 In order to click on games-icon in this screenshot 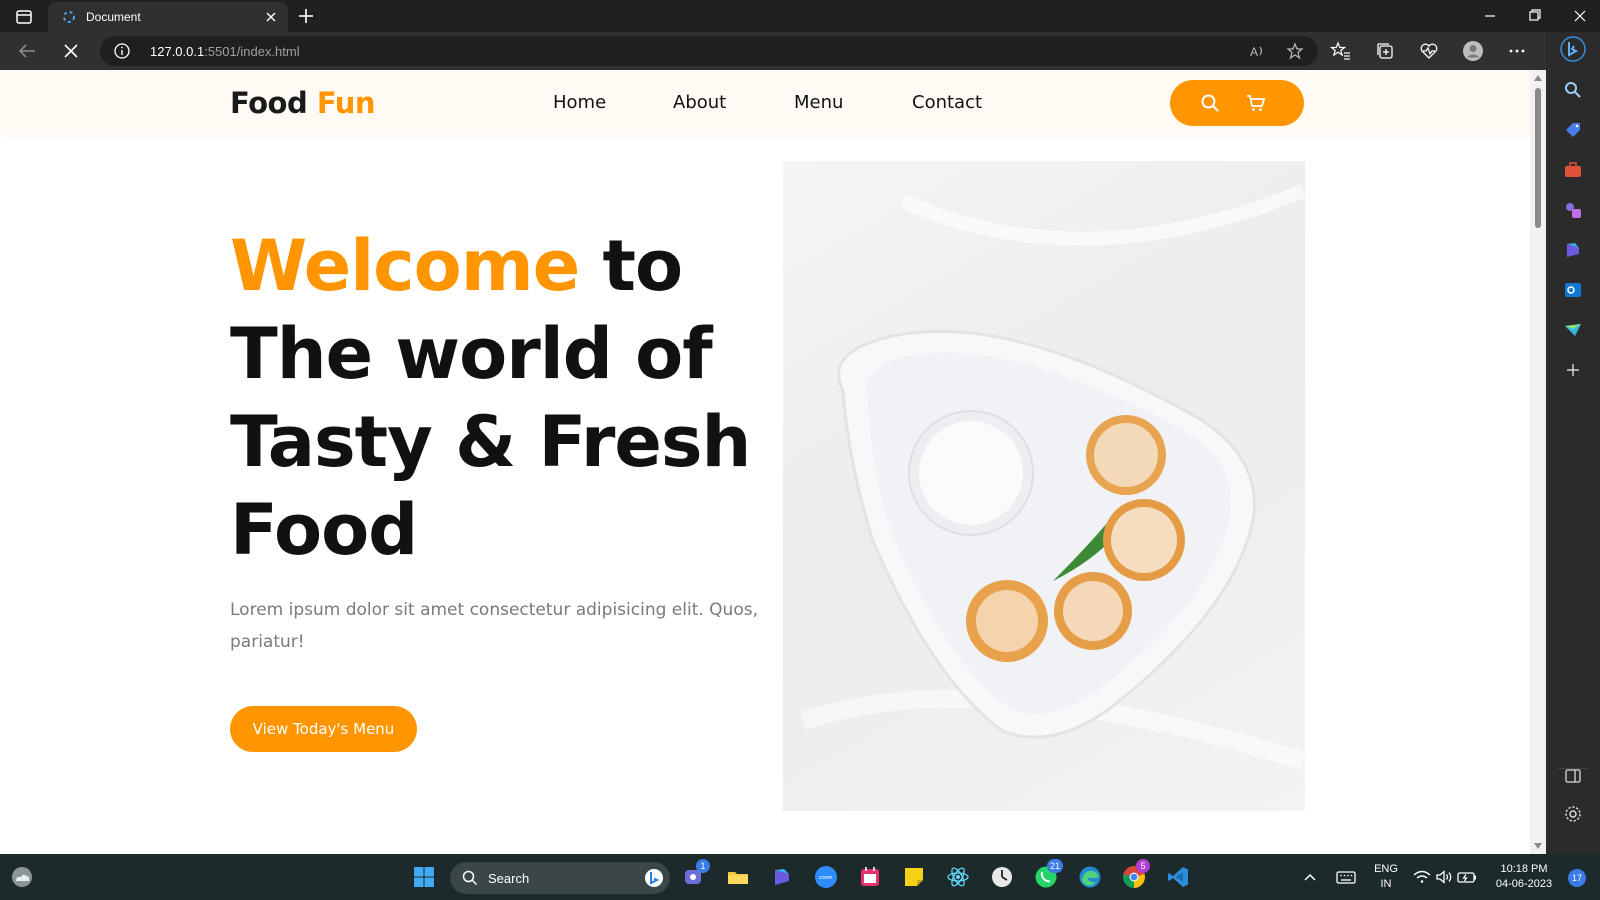, I will do `click(1573, 210)`.